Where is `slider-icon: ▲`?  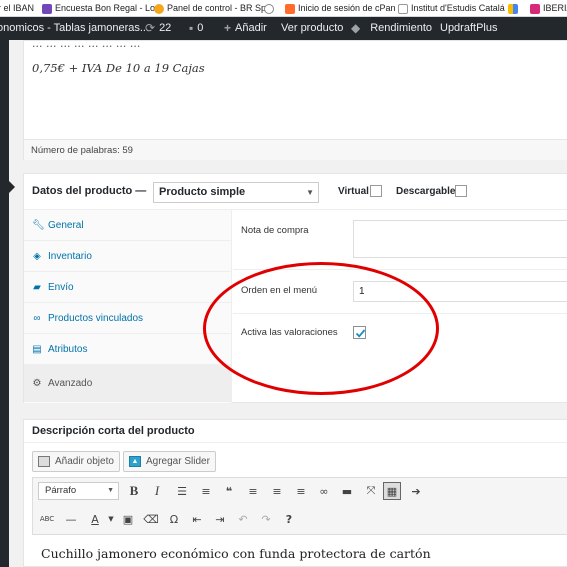 slider-icon: ▲ is located at coordinates (135, 461).